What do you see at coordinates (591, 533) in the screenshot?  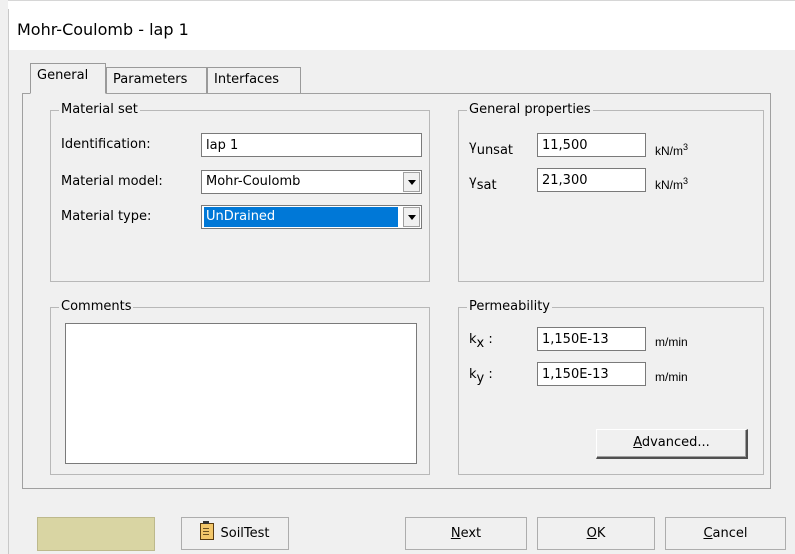 I see `ok-mnemonic: O` at bounding box center [591, 533].